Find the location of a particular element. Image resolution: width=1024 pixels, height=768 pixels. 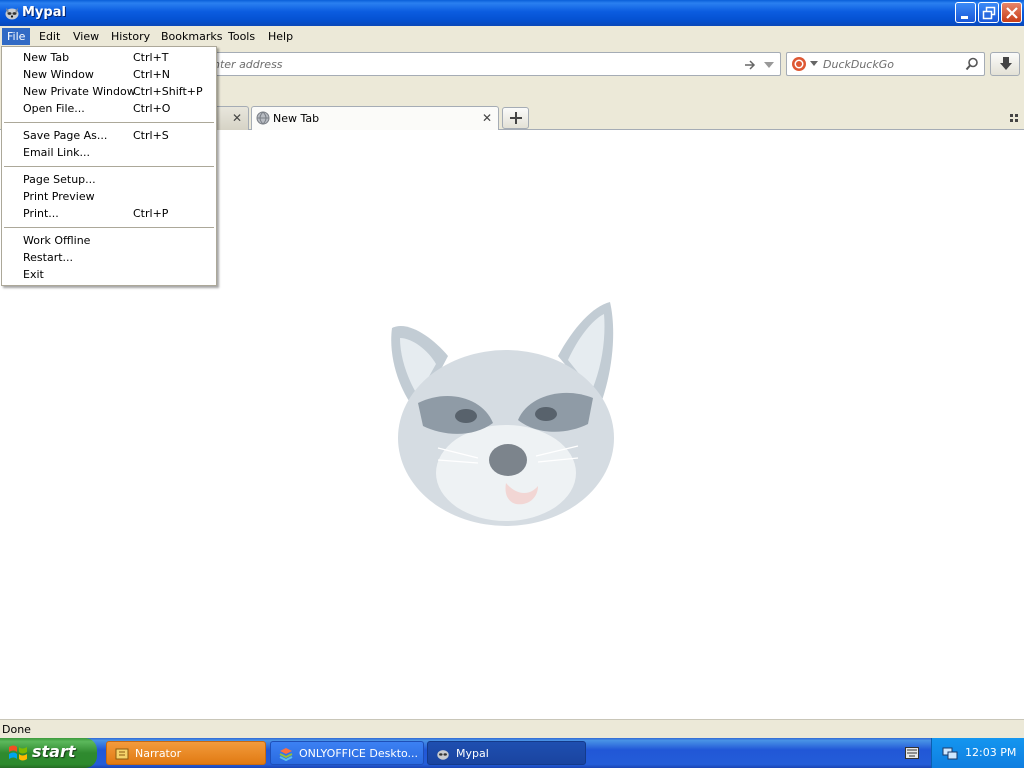

menu-file: File is located at coordinates (16, 36).